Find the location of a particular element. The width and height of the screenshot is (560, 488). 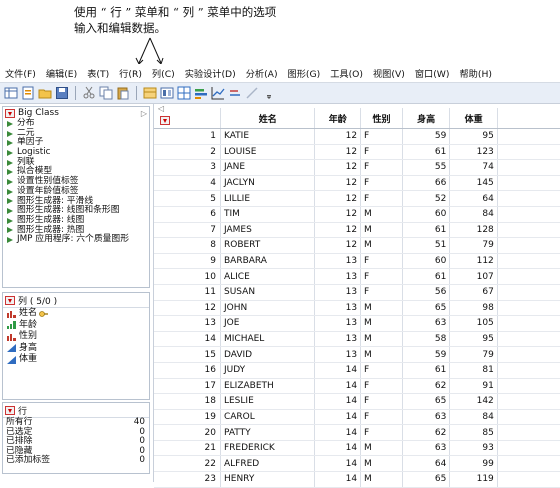

table-cell: LOUISE is located at coordinates (268, 152).